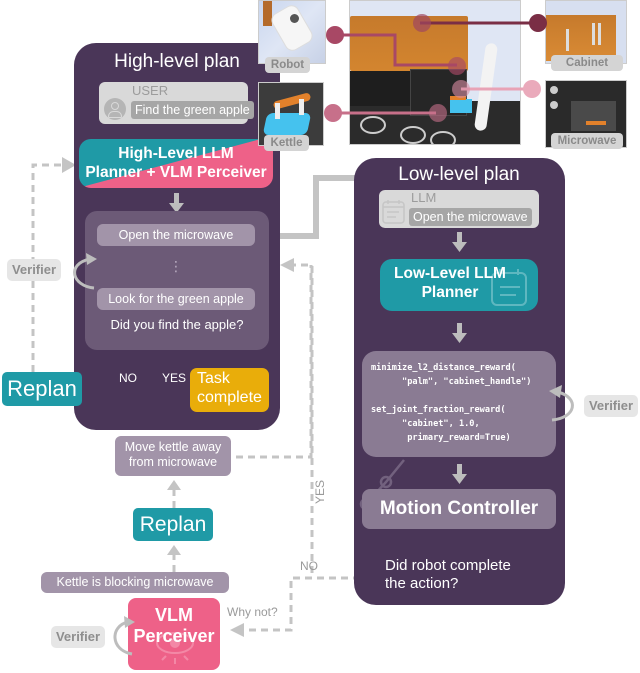 The width and height of the screenshot is (640, 673). I want to click on new-step-line1: Move kettle away, so click(173, 447).